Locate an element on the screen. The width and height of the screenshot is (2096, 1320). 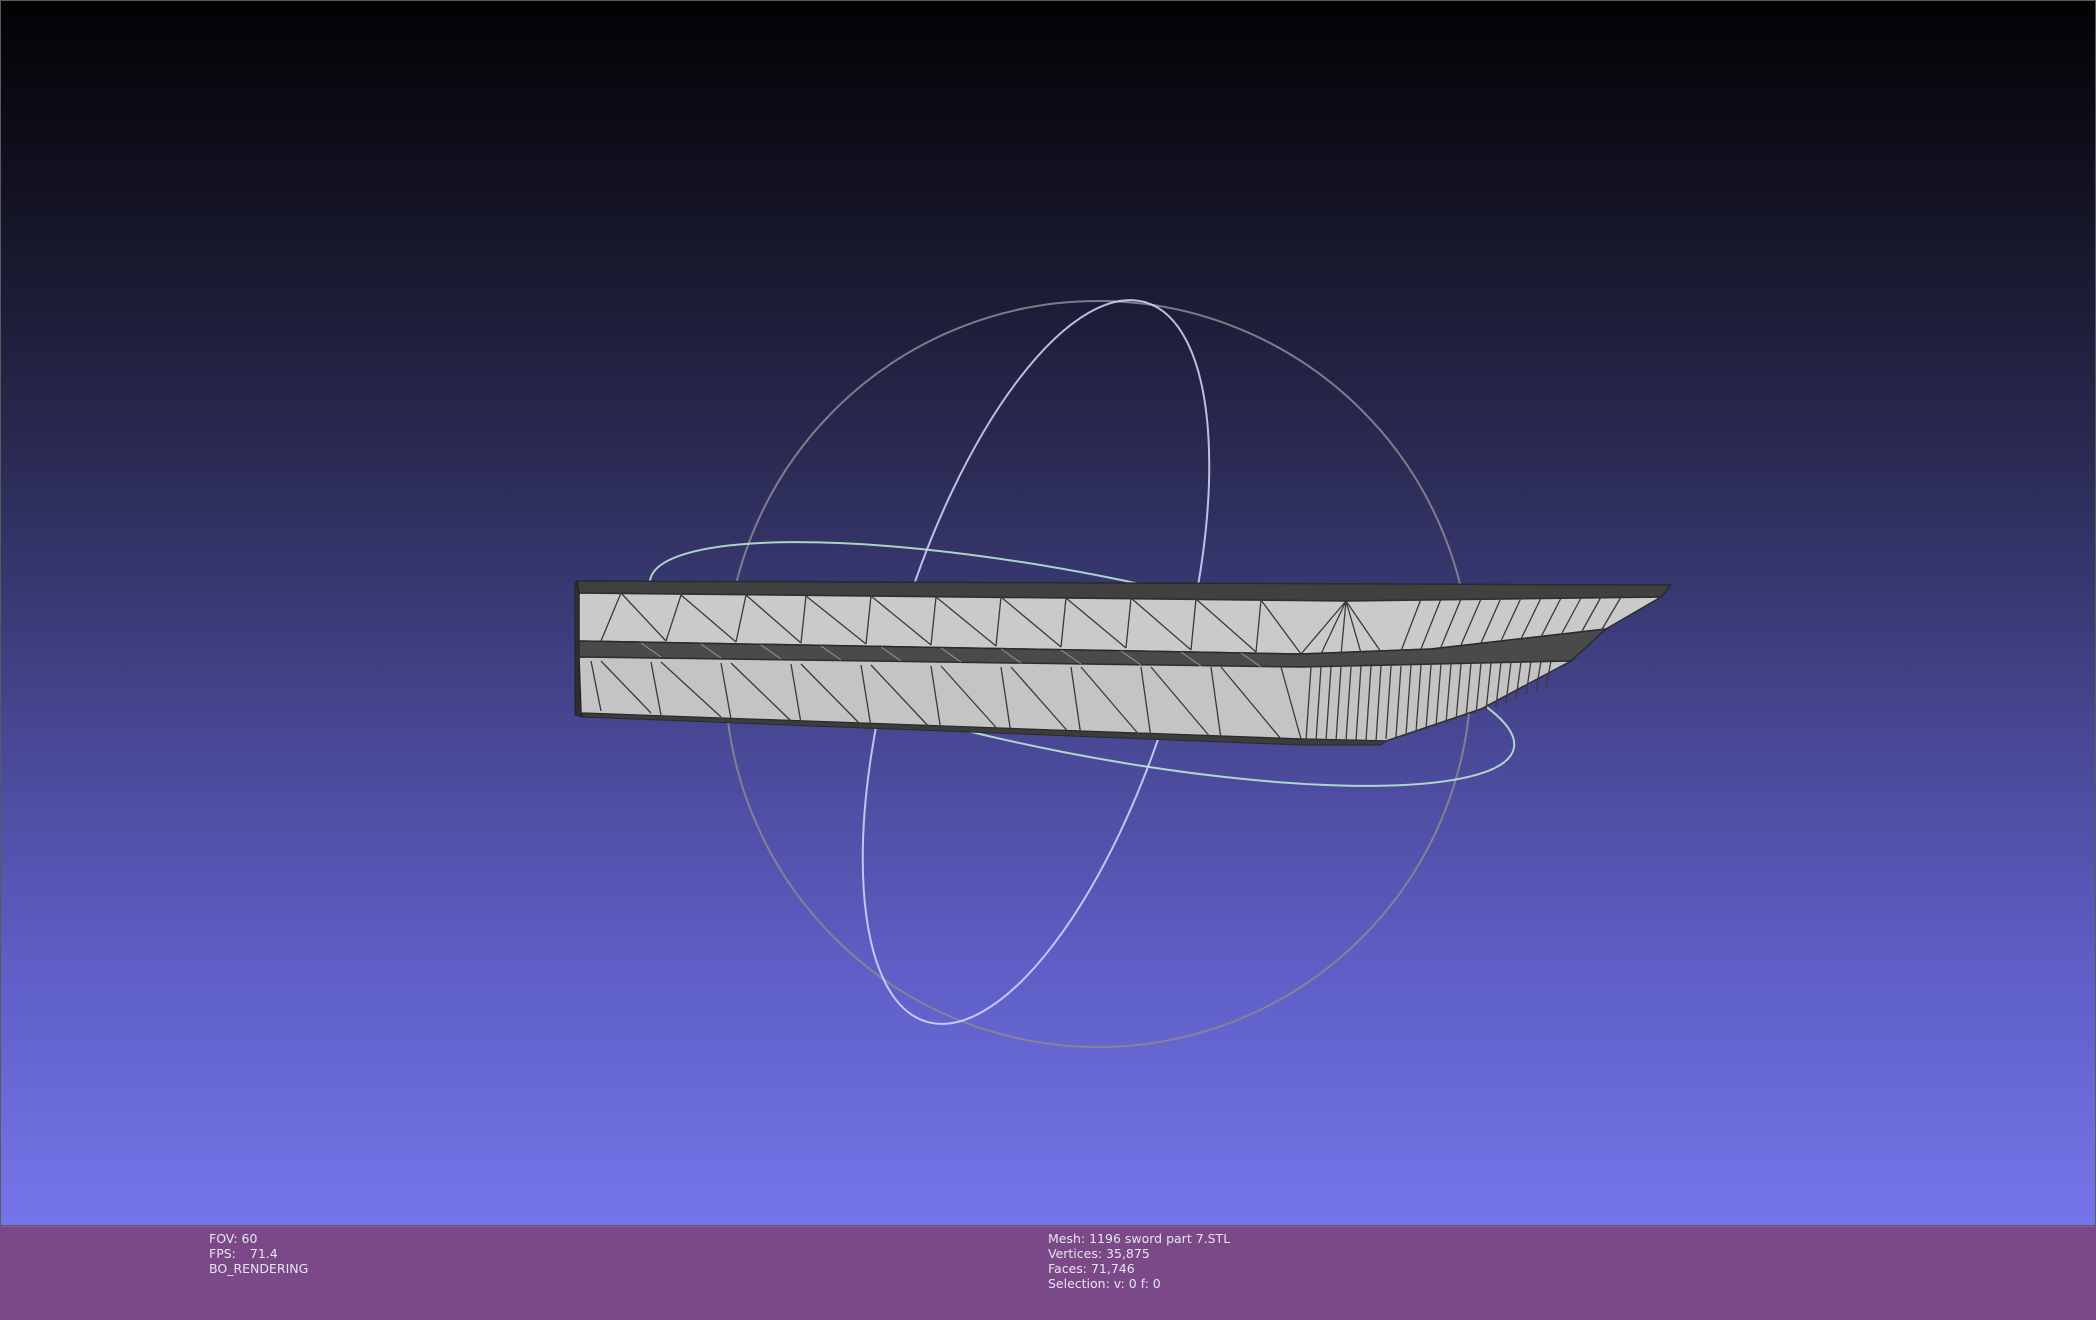
fps-readout: FPS: 71.4 is located at coordinates (258, 1253).